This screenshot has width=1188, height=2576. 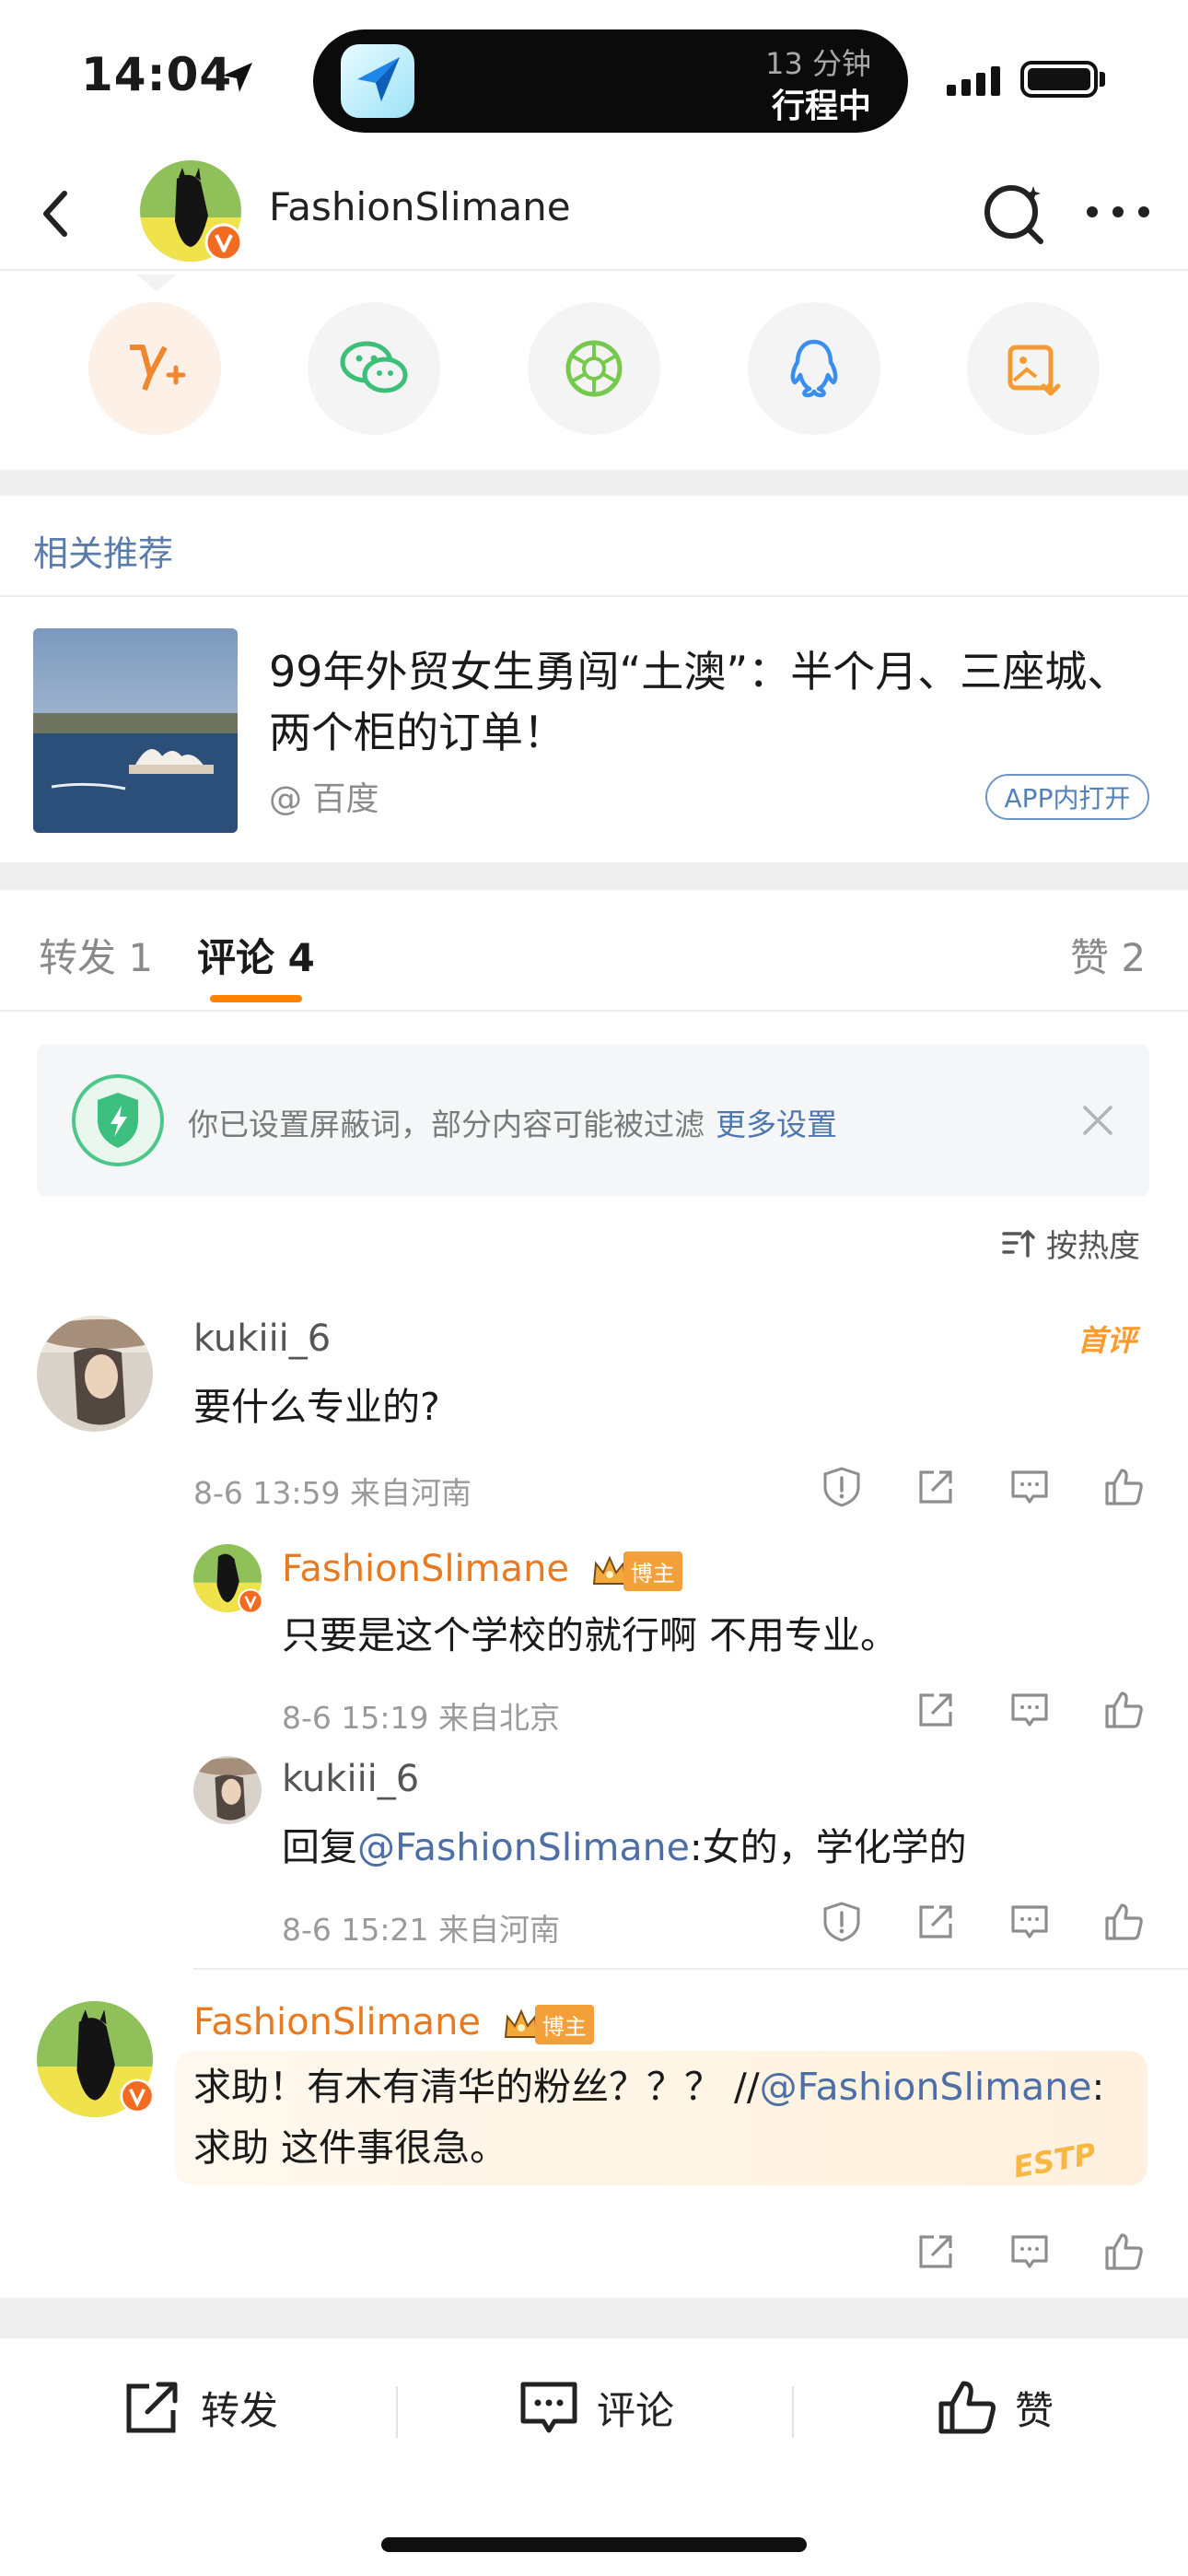 I want to click on bottom-action-bar: 转发 评论 赞, so click(x=594, y=2400).